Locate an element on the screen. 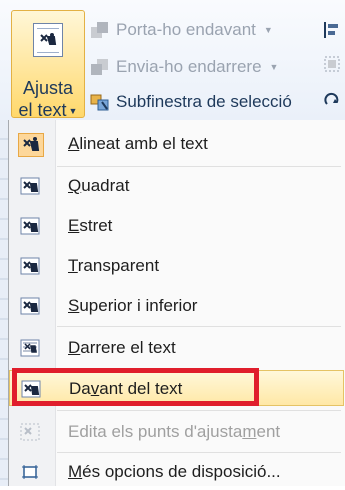 The width and height of the screenshot is (345, 490). menu-item-through: Transparent is located at coordinates (176, 266).